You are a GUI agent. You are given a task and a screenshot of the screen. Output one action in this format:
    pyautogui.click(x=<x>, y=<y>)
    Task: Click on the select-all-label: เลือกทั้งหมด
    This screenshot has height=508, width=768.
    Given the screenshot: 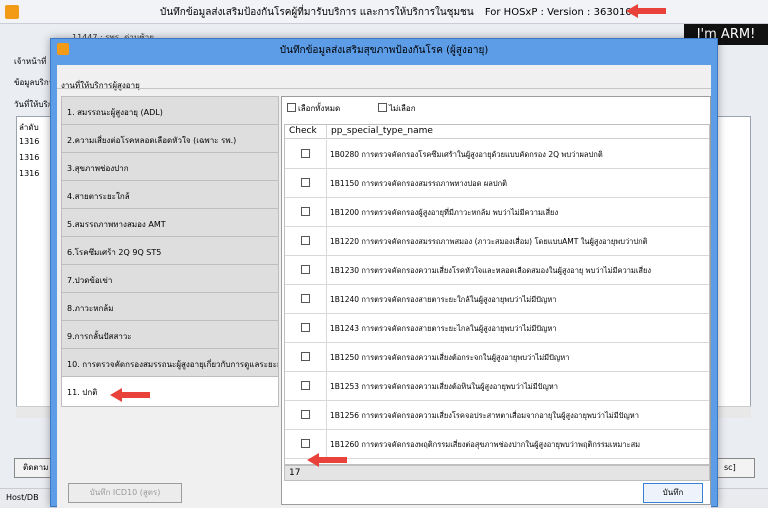 What is the action you would take?
    pyautogui.click(x=319, y=108)
    